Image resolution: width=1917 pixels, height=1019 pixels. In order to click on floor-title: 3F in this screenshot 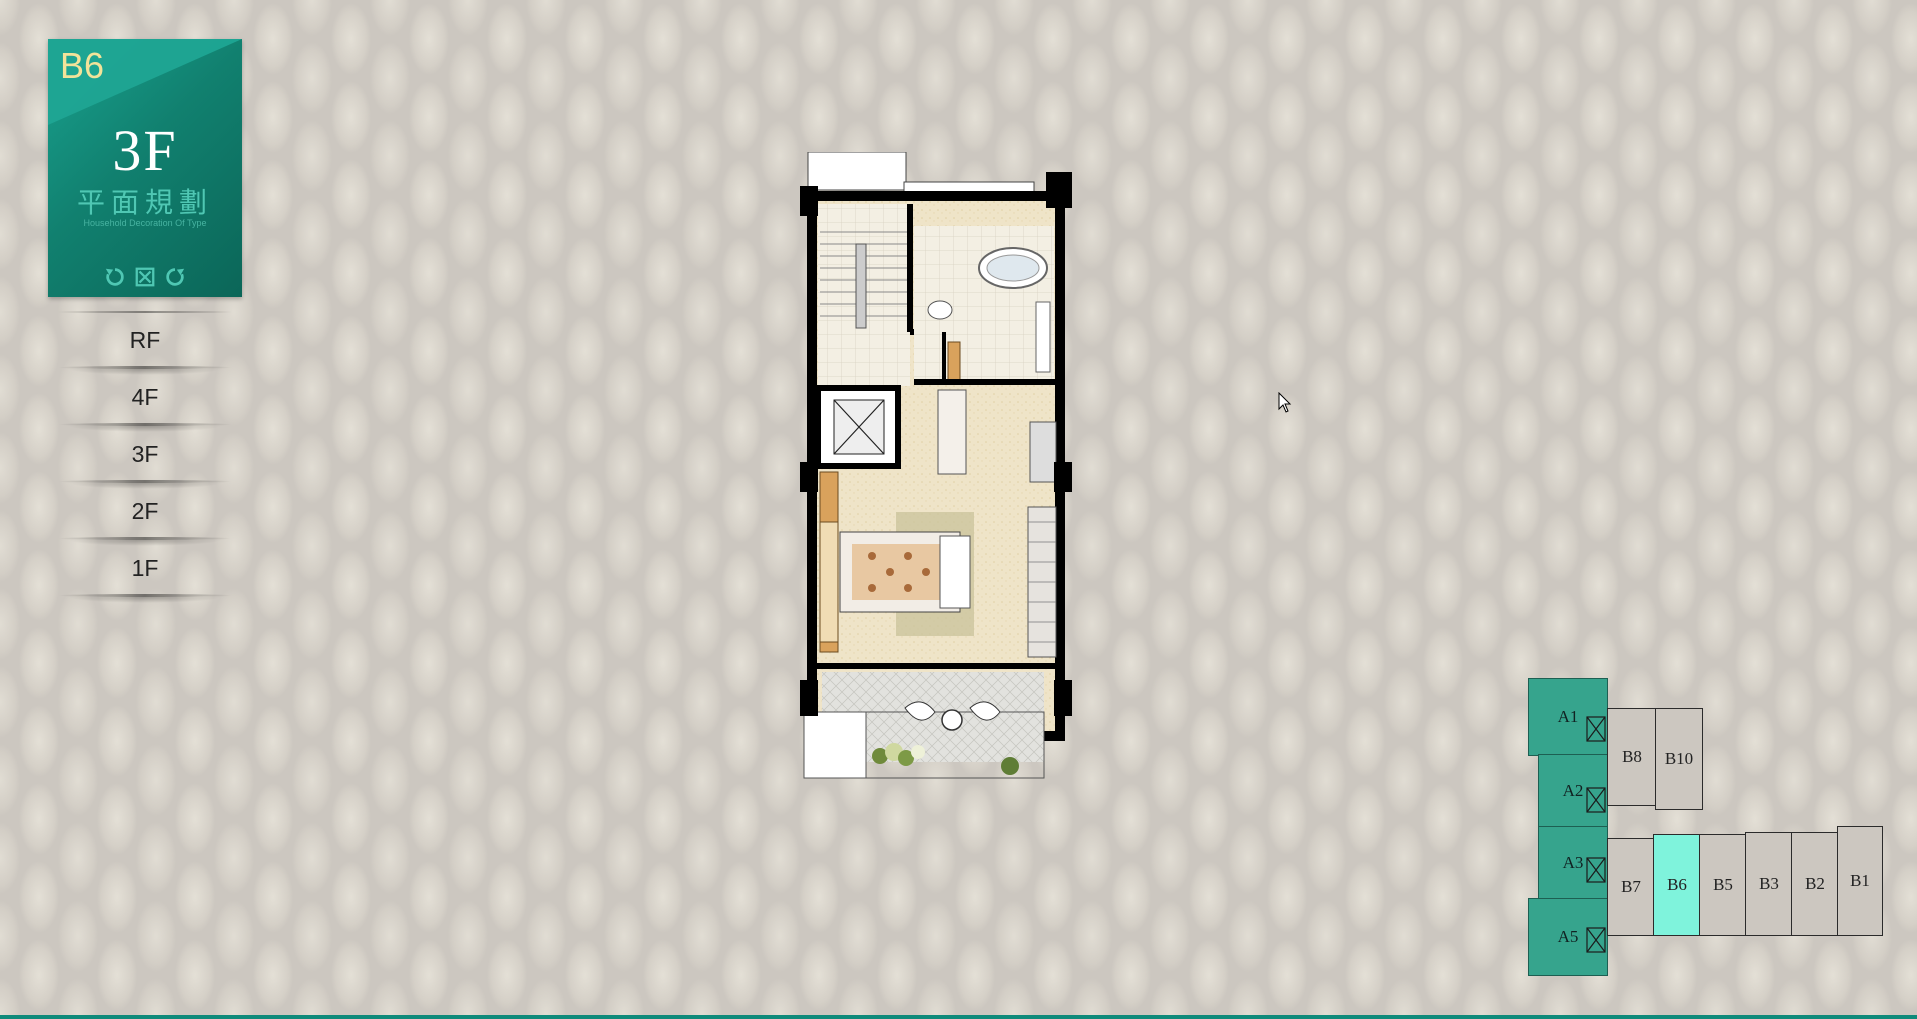, I will do `click(145, 150)`.